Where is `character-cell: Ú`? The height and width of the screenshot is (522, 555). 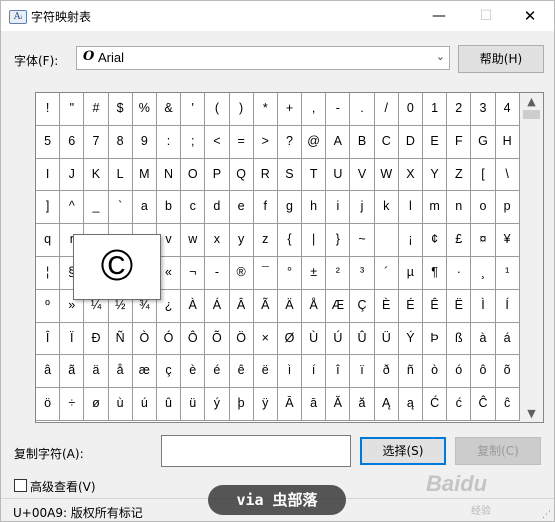
character-cell: Ú is located at coordinates (338, 339).